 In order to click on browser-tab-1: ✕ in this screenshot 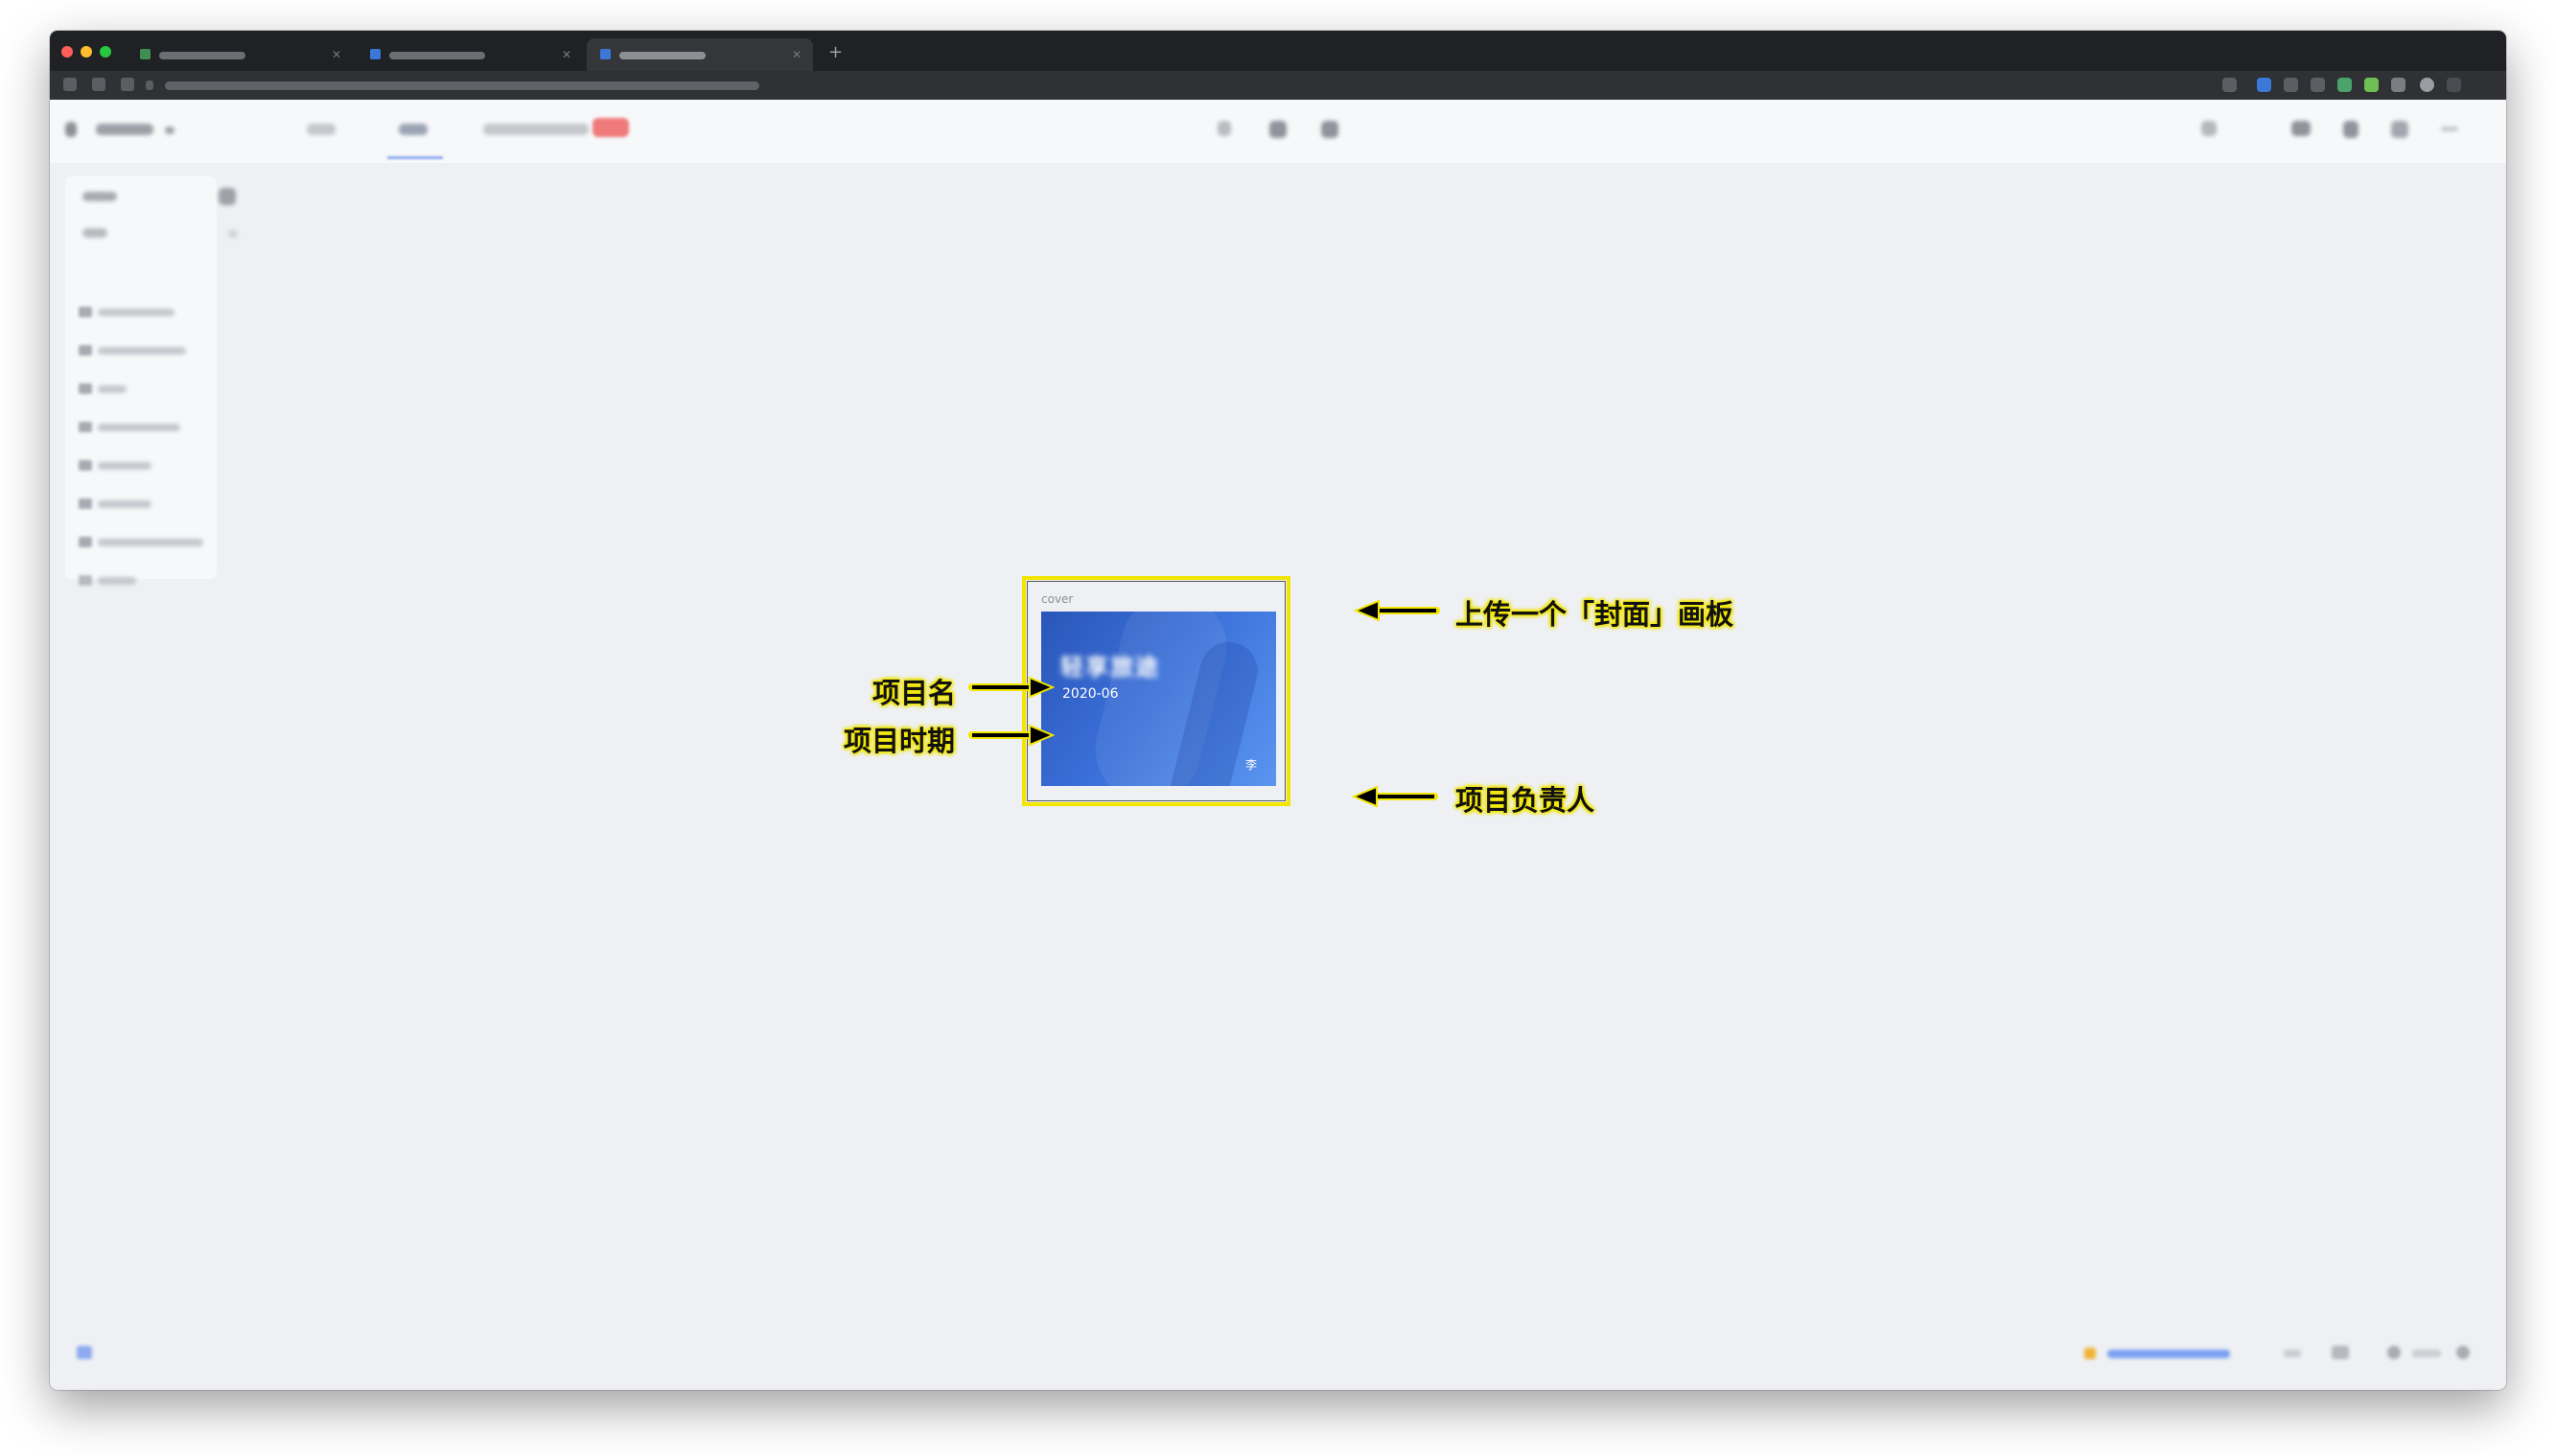, I will do `click(240, 54)`.